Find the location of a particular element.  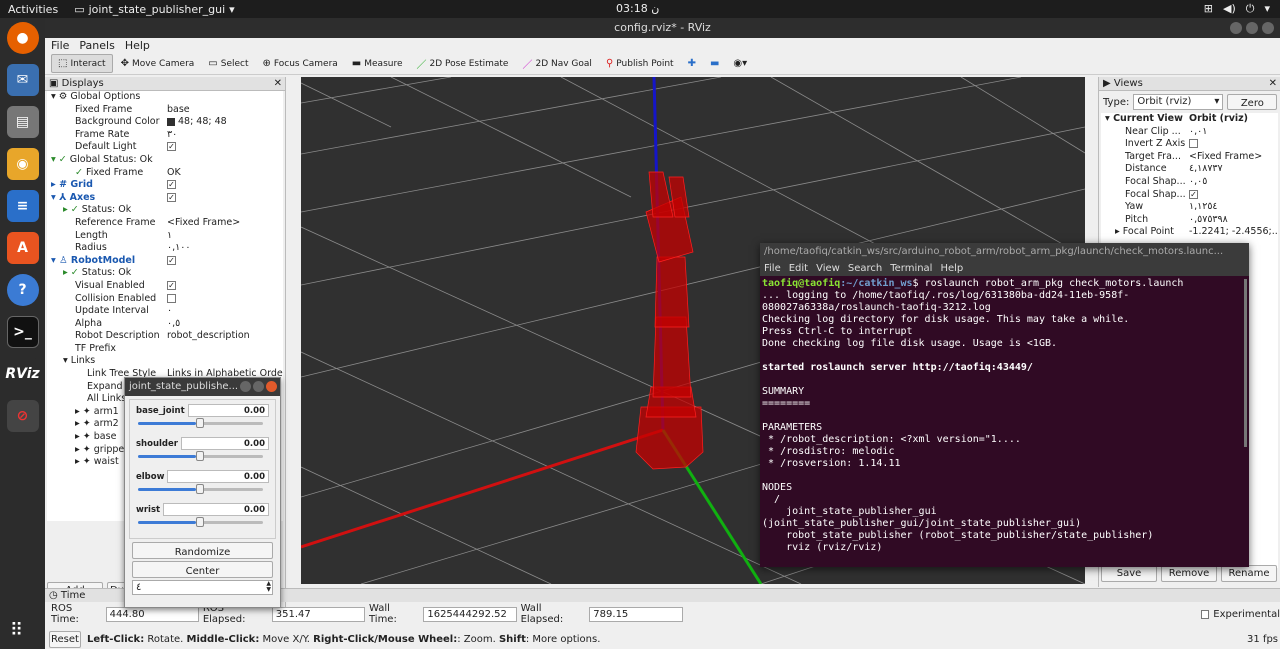

system-tray: ⊞ ◀) ⏻ ▾ is located at coordinates (1237, 9).